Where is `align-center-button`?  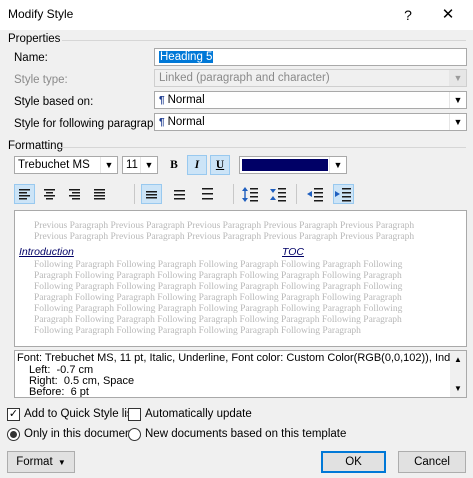
align-center-button is located at coordinates (49, 194).